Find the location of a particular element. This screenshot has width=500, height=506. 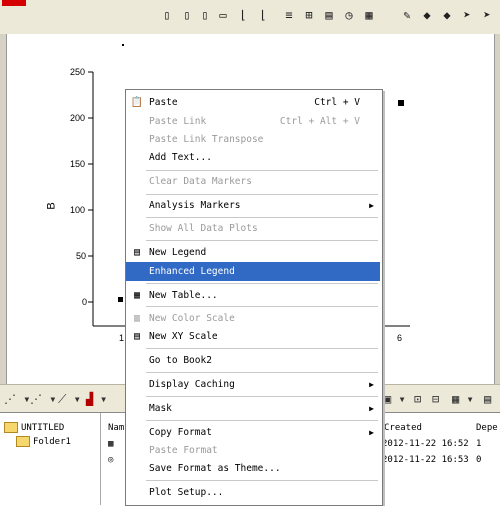

menu-item-enhanced-legend: Enhanced Legend is located at coordinates (253, 271).